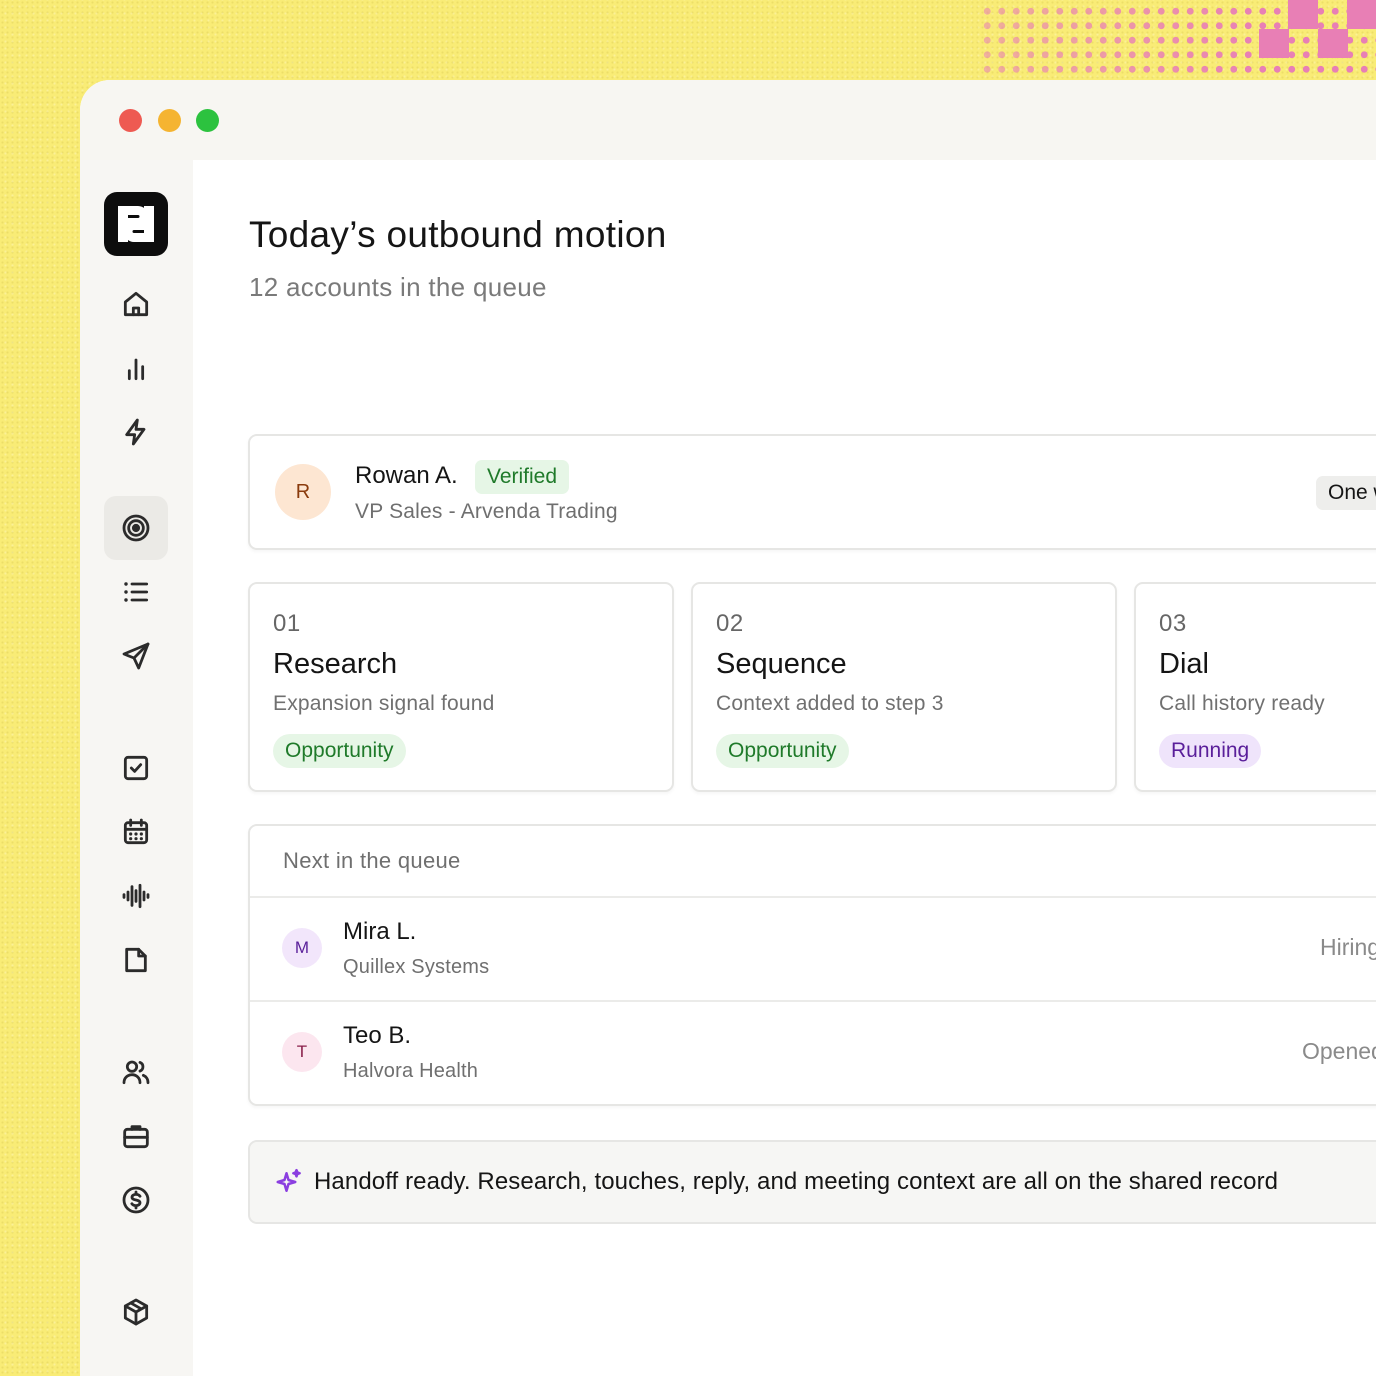 The image size is (1376, 1376). What do you see at coordinates (1176, 40) in the screenshot?
I see `decorative-pattern` at bounding box center [1176, 40].